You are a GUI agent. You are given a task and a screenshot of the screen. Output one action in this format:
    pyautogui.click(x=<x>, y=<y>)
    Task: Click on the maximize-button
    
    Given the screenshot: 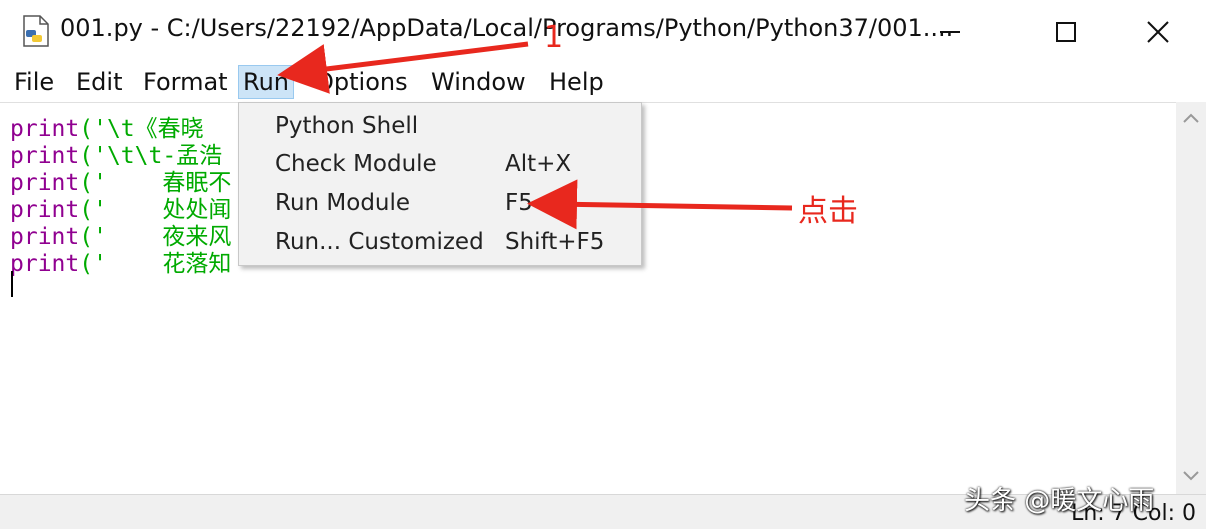 What is the action you would take?
    pyautogui.click(x=1066, y=32)
    